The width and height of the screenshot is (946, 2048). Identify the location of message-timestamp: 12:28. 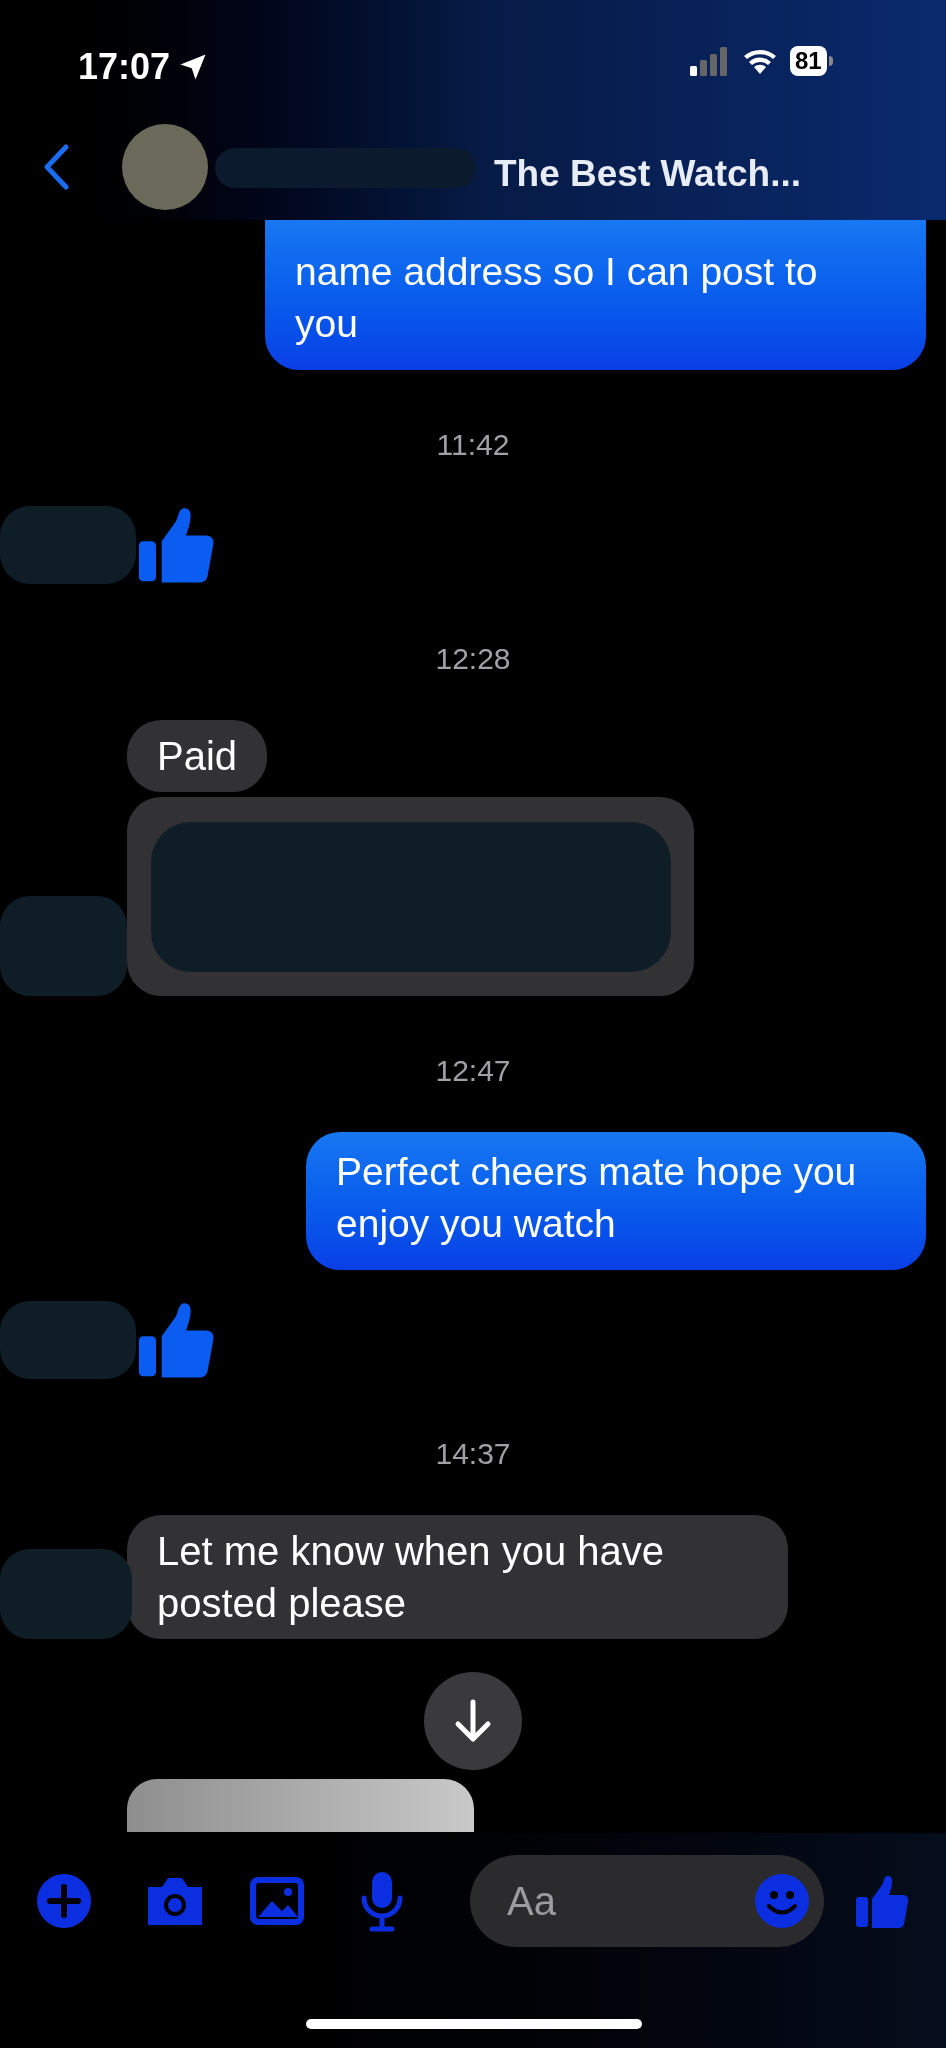
(473, 659).